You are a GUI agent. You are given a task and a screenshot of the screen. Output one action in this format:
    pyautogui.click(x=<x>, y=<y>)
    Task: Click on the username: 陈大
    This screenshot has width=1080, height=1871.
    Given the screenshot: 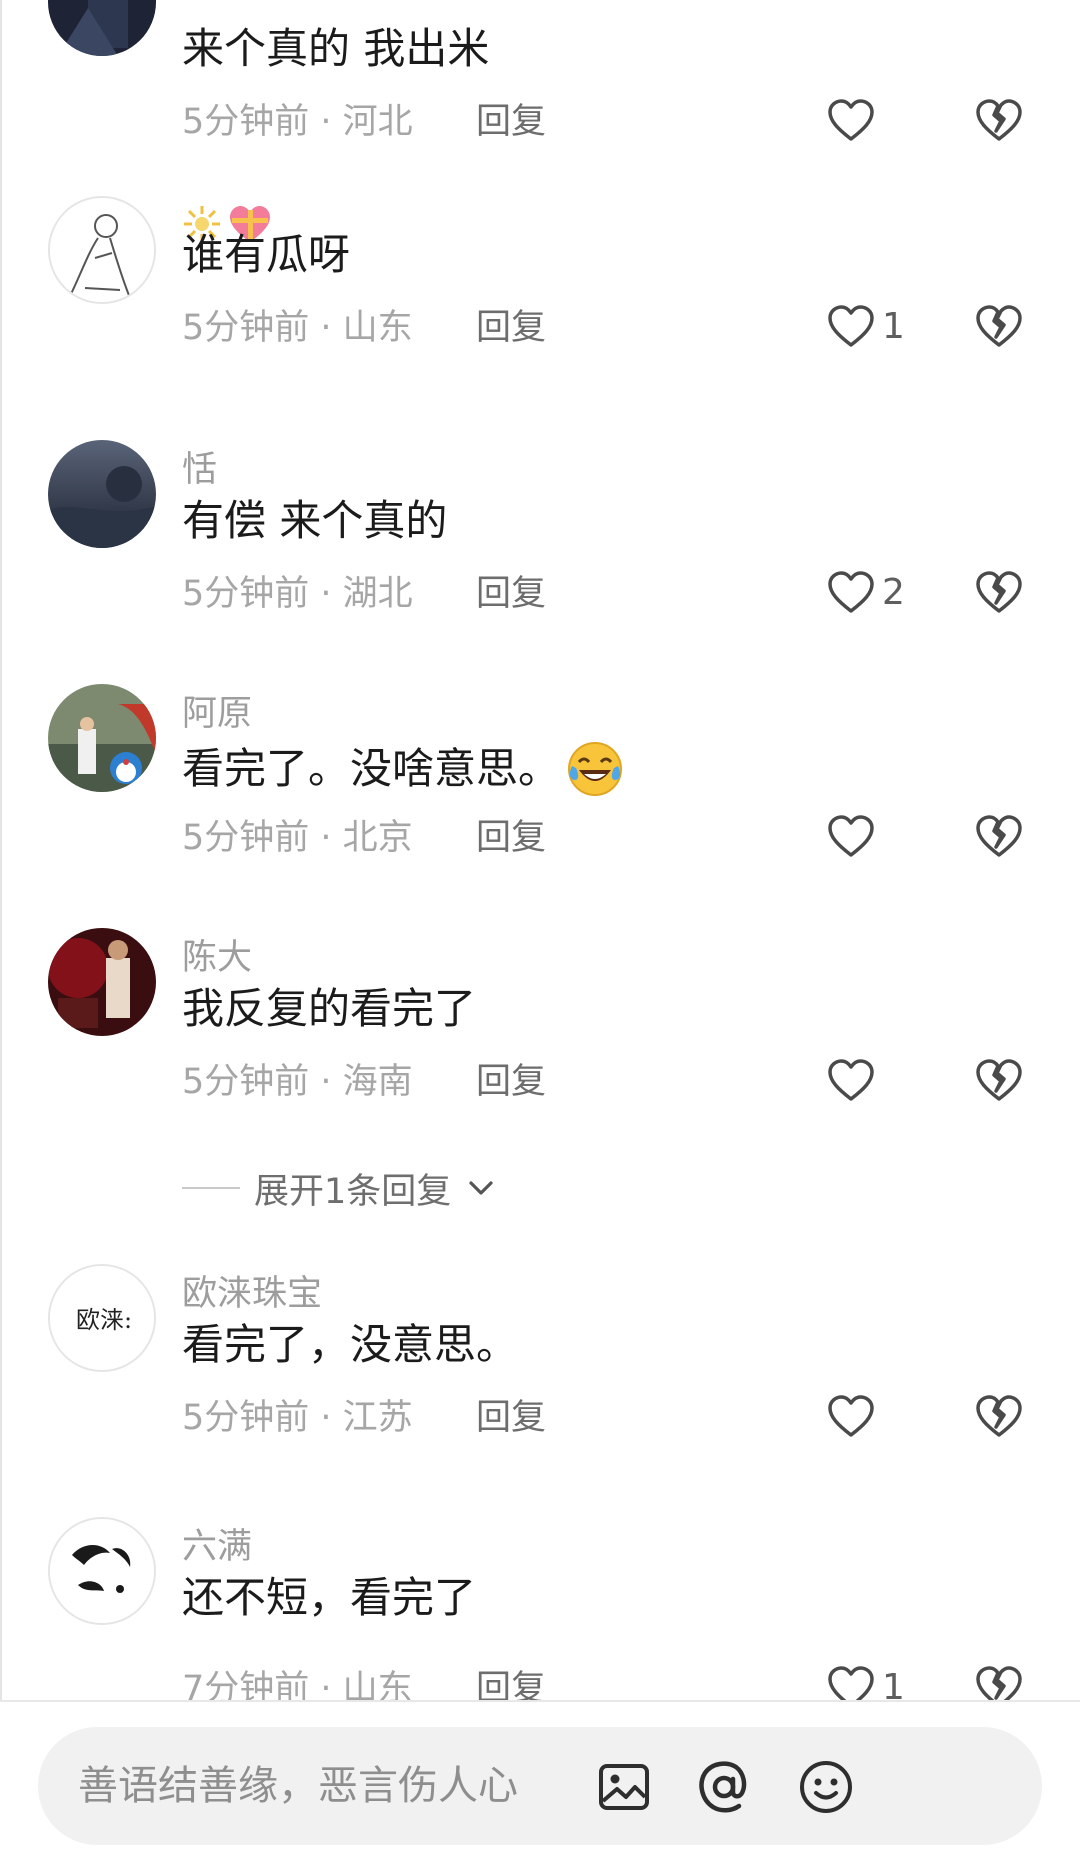 What is the action you would take?
    pyautogui.click(x=217, y=958)
    